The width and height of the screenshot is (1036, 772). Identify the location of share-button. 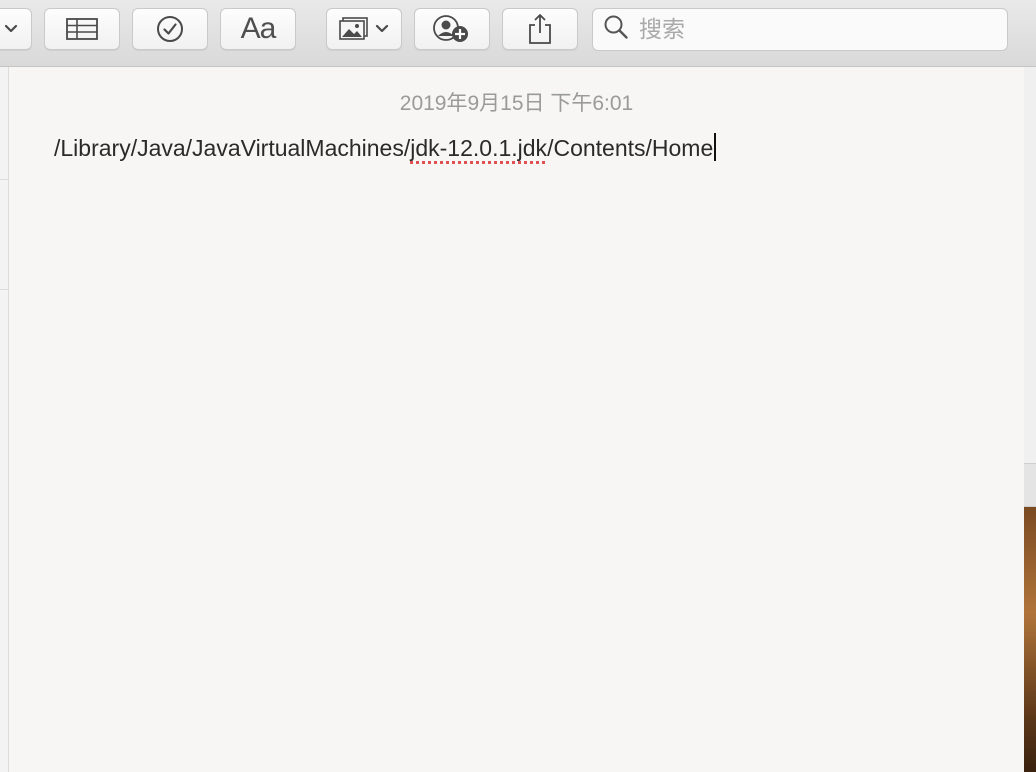
(540, 29).